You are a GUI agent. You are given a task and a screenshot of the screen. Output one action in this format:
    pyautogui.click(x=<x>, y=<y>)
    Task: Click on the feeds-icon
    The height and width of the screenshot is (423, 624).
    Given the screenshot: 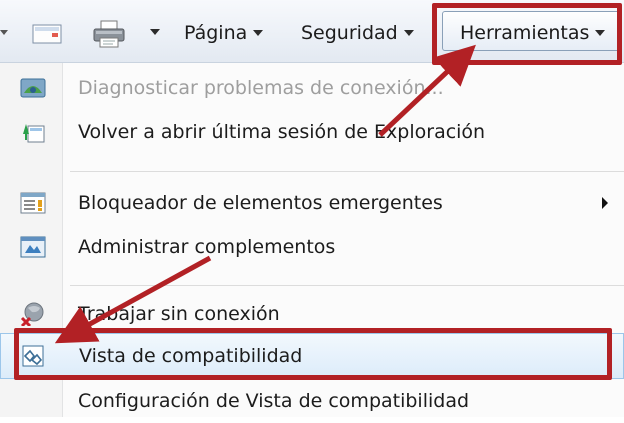 What is the action you would take?
    pyautogui.click(x=47, y=34)
    